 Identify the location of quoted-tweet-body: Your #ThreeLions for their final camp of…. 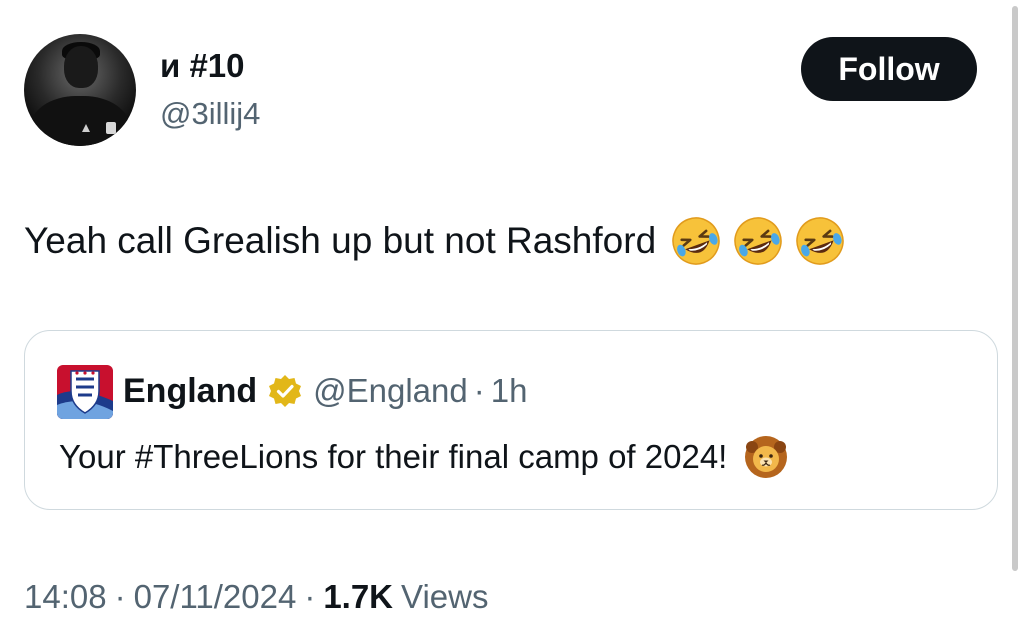
(424, 457).